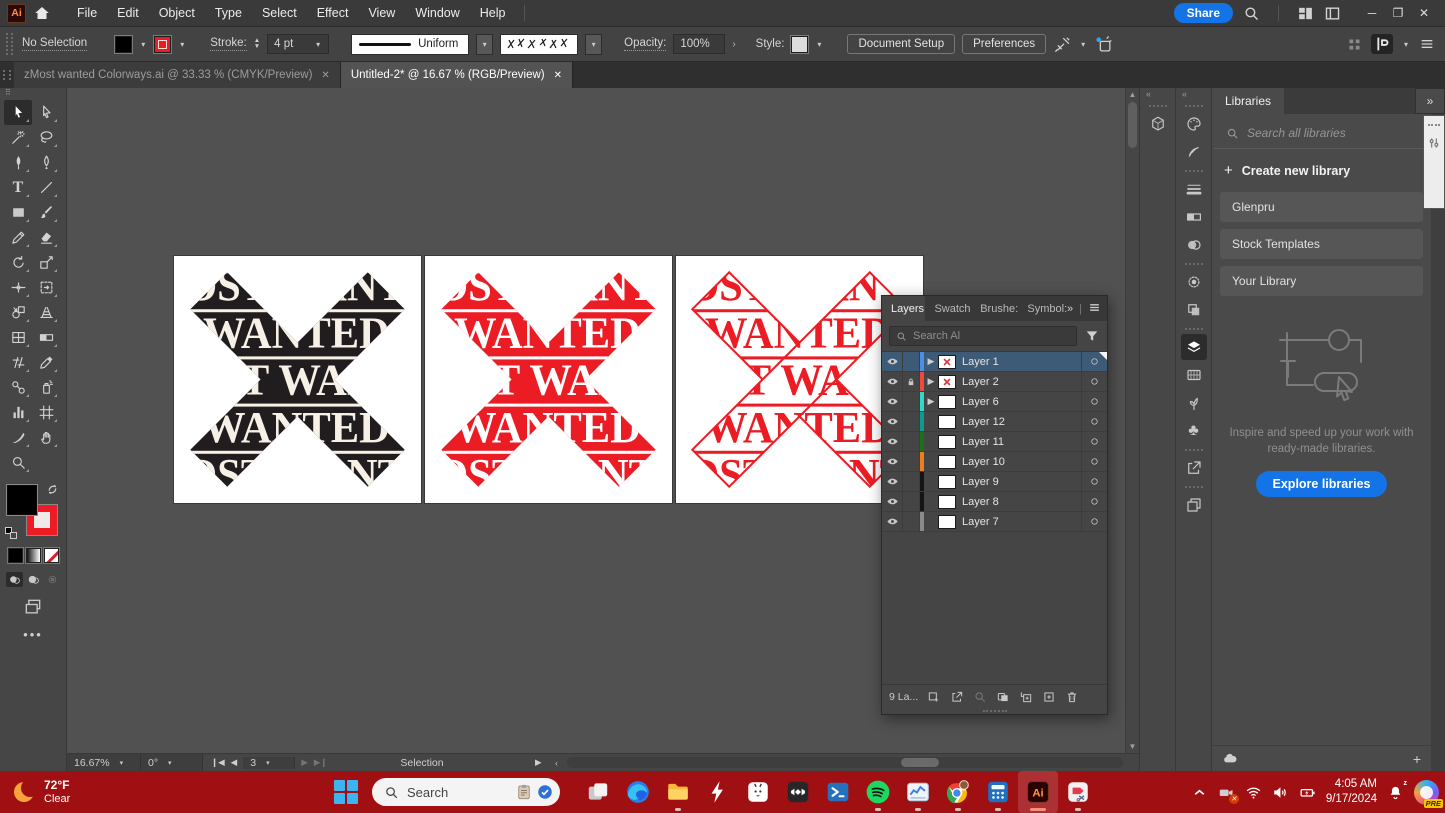  I want to click on lock-icon, so click(911, 421).